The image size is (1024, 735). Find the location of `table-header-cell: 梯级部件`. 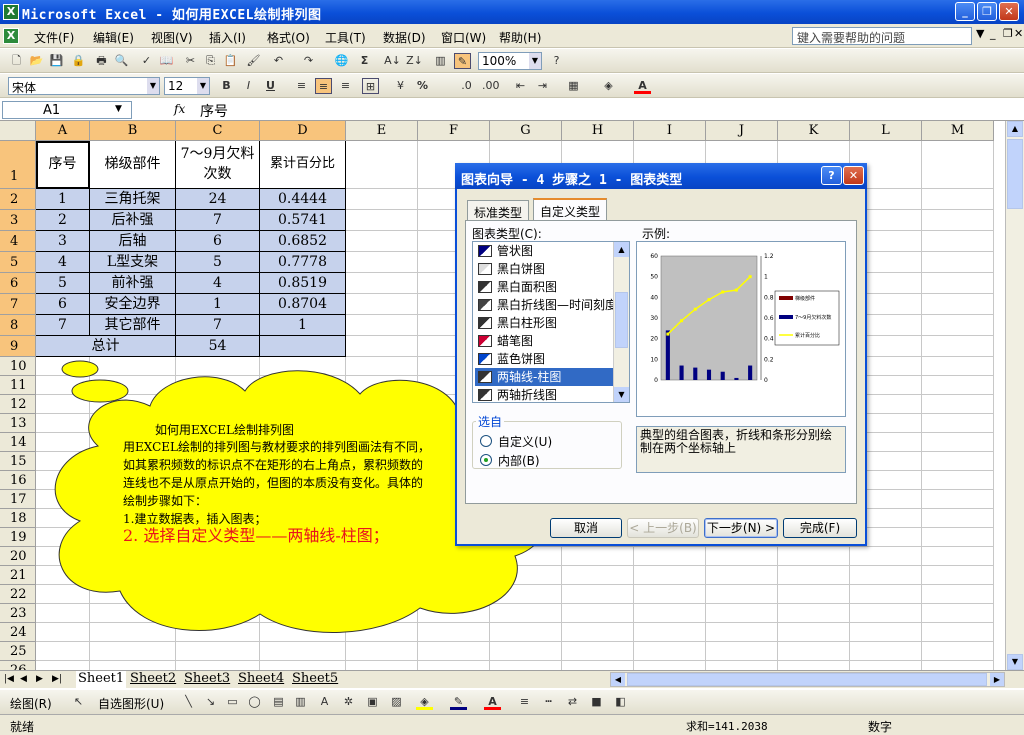

table-header-cell: 梯级部件 is located at coordinates (133, 165).